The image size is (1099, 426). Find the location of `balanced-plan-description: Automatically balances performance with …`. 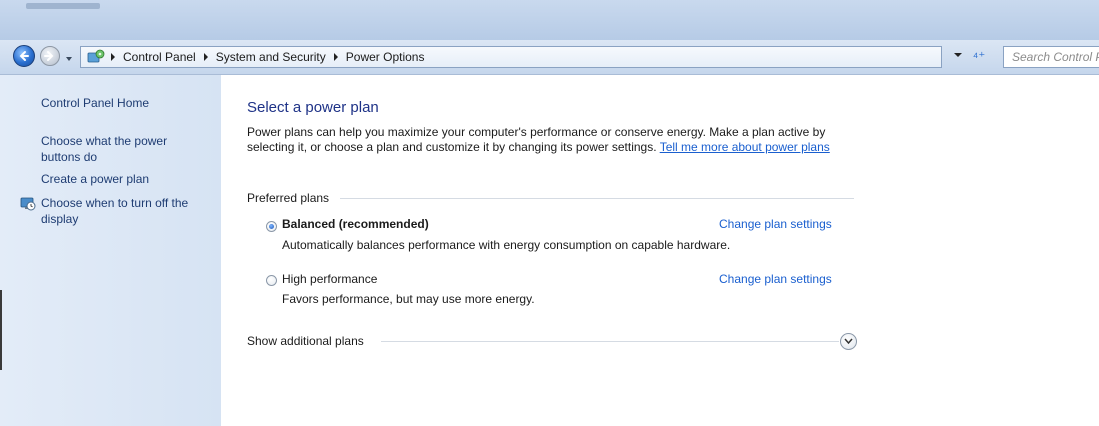

balanced-plan-description: Automatically balances performance with … is located at coordinates (506, 245).